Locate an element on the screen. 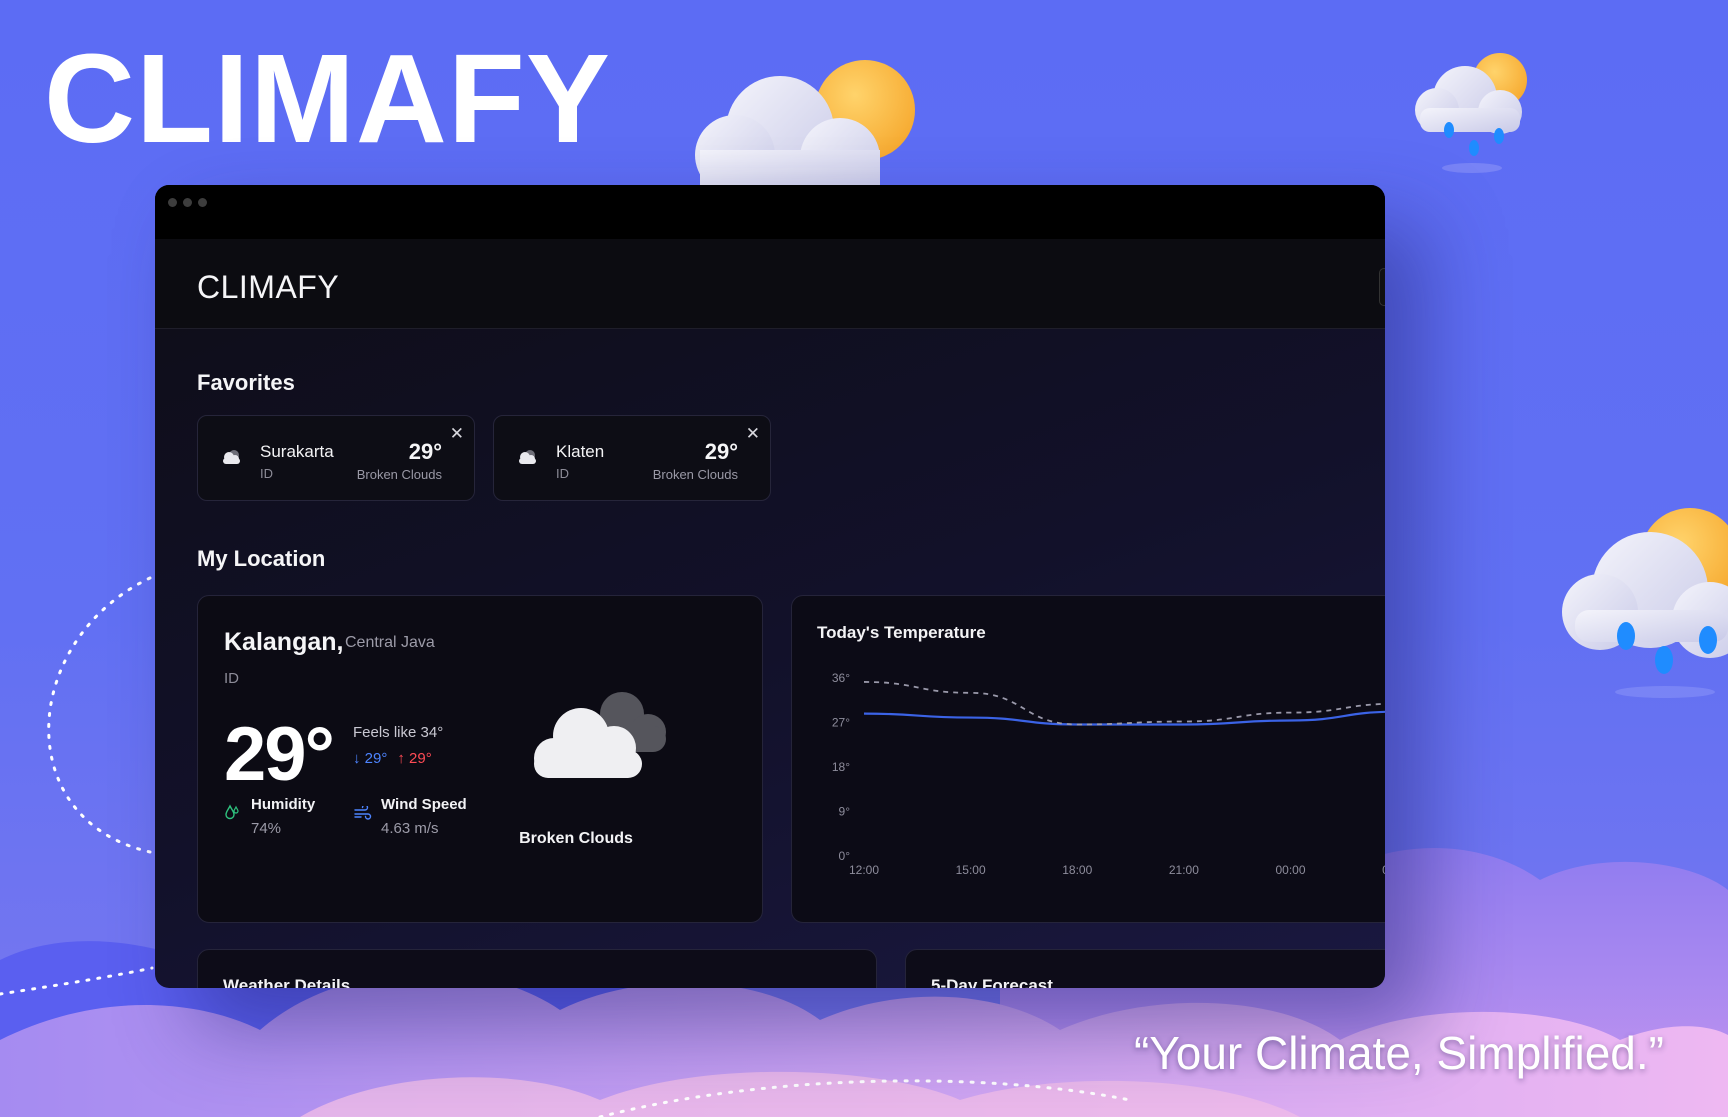 The image size is (1728, 1117). min-max-temps: ↓ 29° ↑ 29° is located at coordinates (392, 758).